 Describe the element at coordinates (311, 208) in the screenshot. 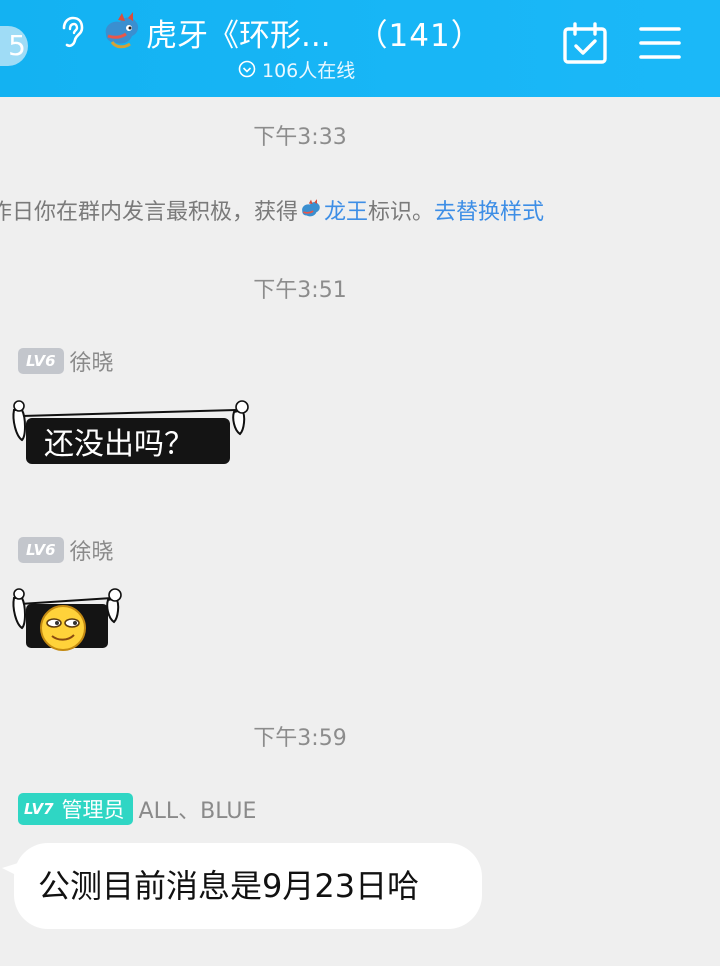

I see `dragon-king-icon` at that location.